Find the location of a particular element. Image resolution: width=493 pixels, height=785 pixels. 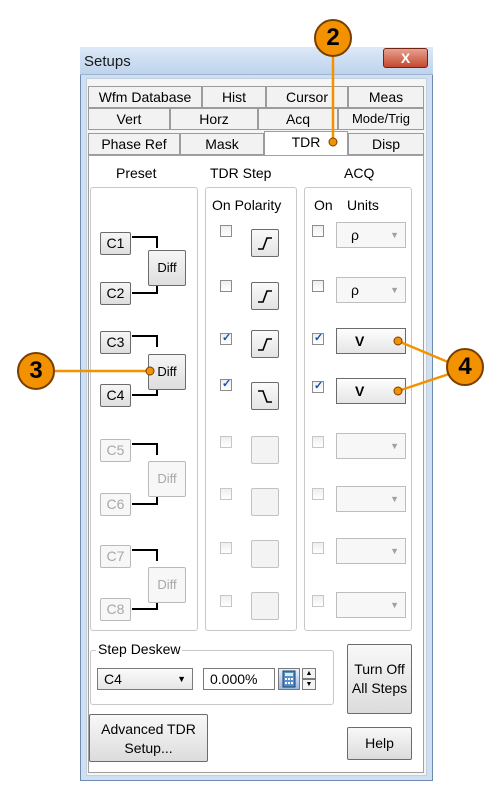

callout-3-dot is located at coordinates (150, 371).